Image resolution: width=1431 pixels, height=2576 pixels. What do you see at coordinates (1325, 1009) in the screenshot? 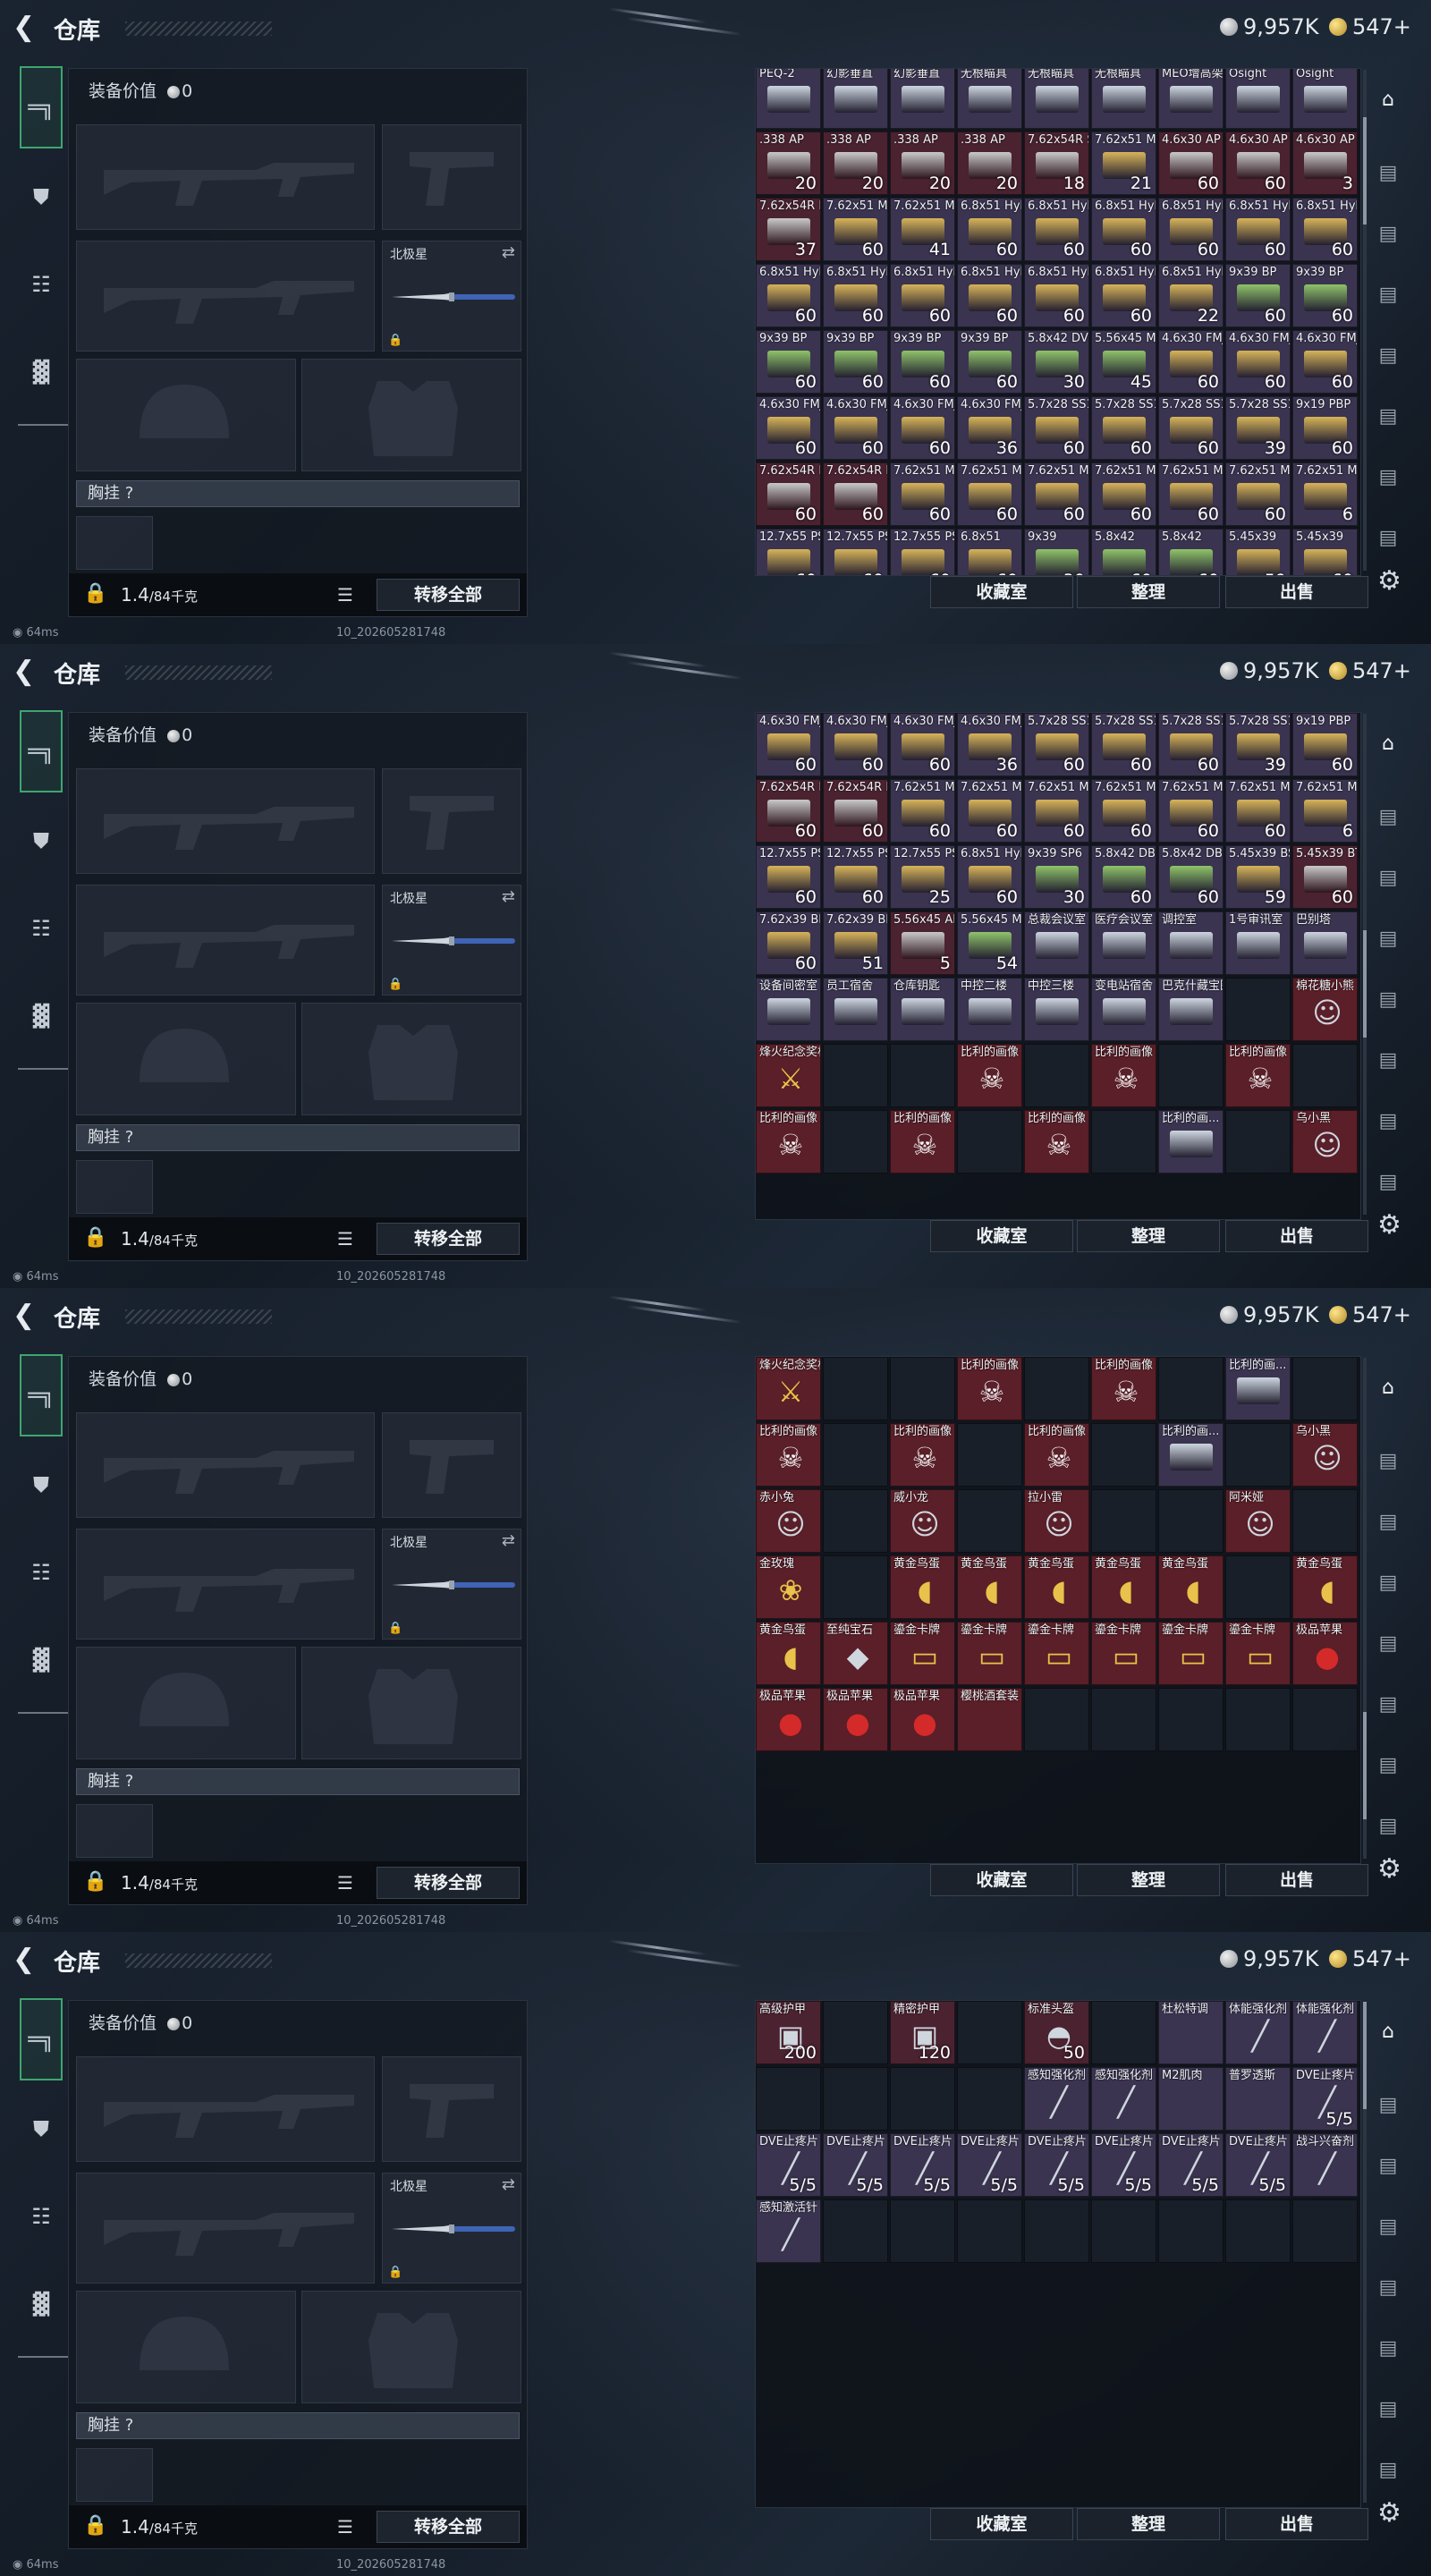
I see `stash-item: ☺ 棉花糖小熊` at bounding box center [1325, 1009].